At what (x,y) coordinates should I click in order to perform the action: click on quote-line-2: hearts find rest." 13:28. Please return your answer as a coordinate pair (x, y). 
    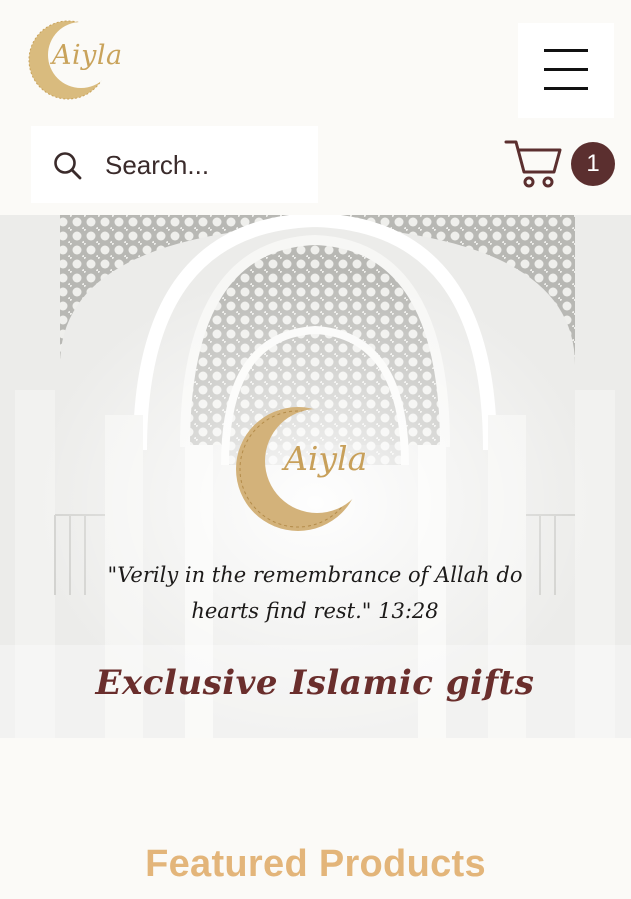
    Looking at the image, I should click on (315, 611).